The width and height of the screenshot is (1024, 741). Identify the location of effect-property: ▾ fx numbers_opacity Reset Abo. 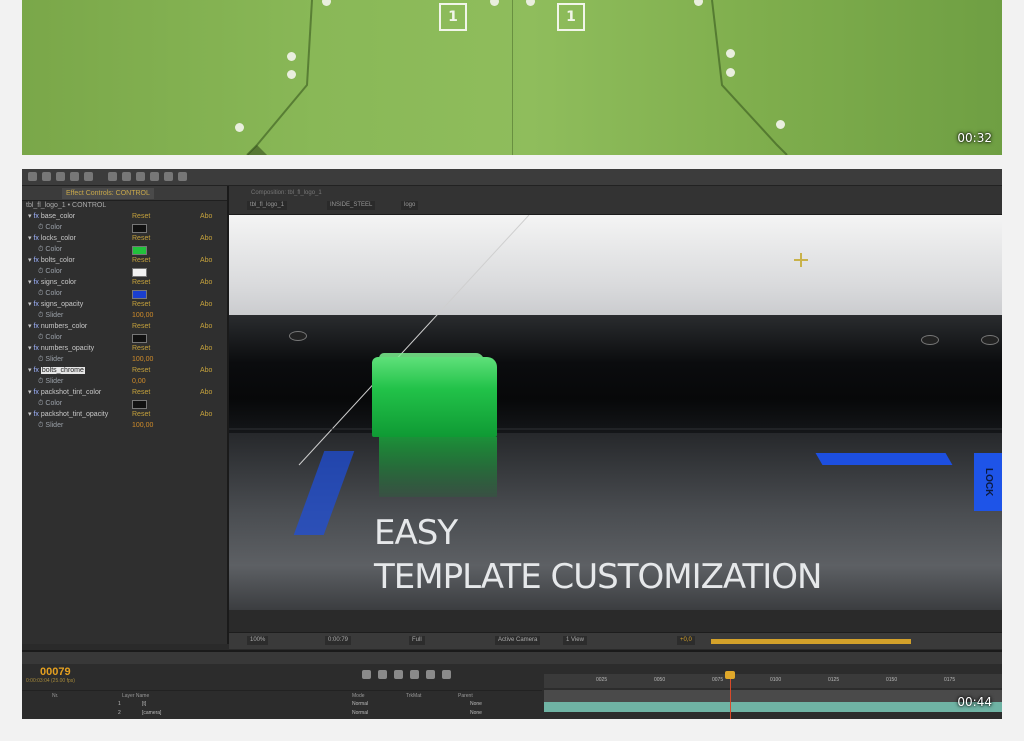
(124, 348).